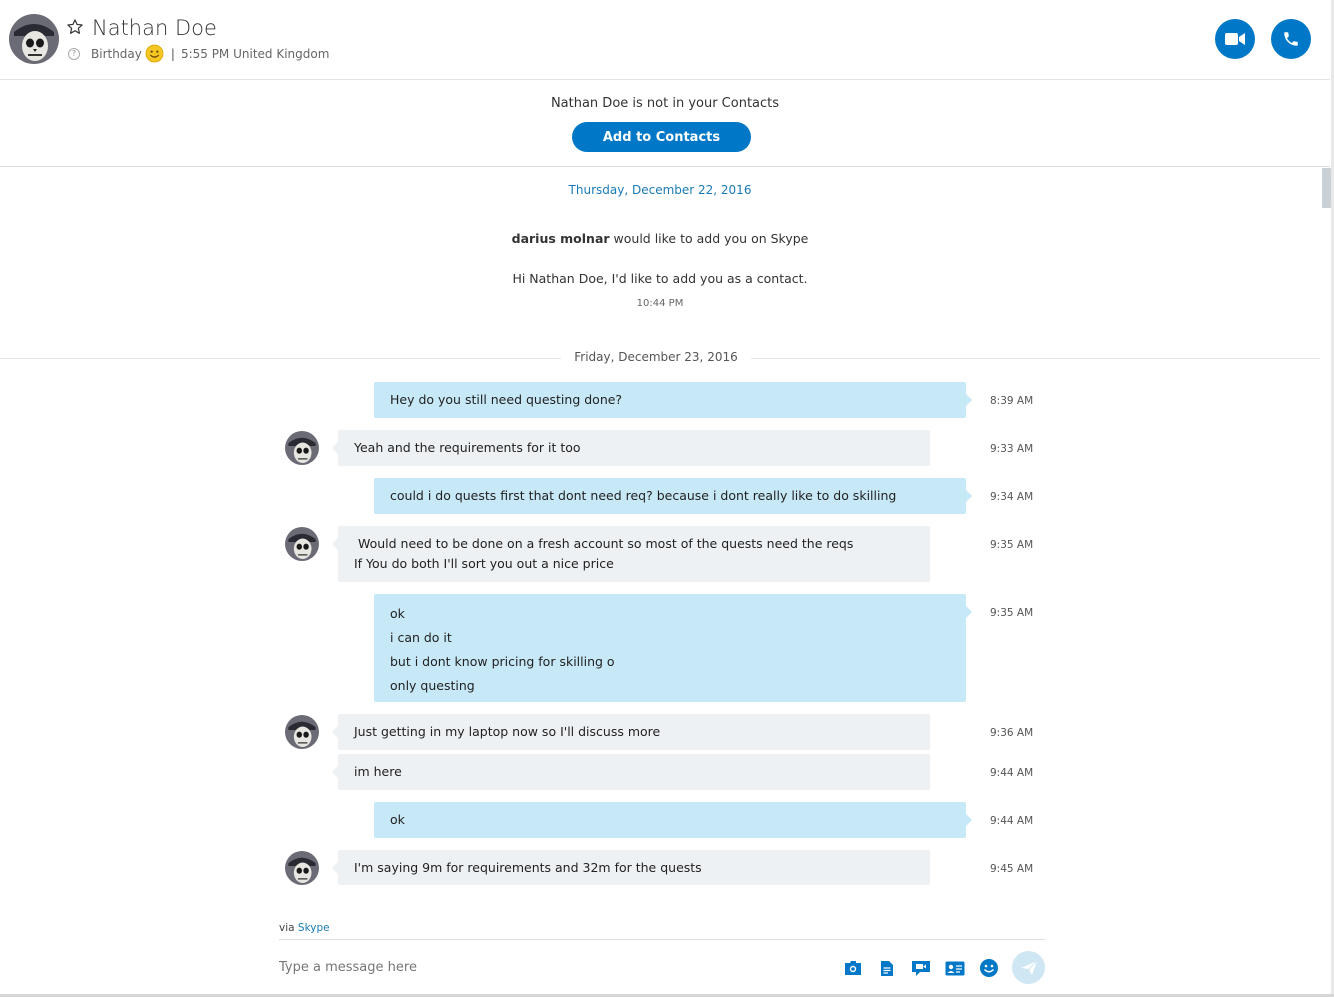 This screenshot has width=1334, height=997. I want to click on emoticons-button, so click(989, 968).